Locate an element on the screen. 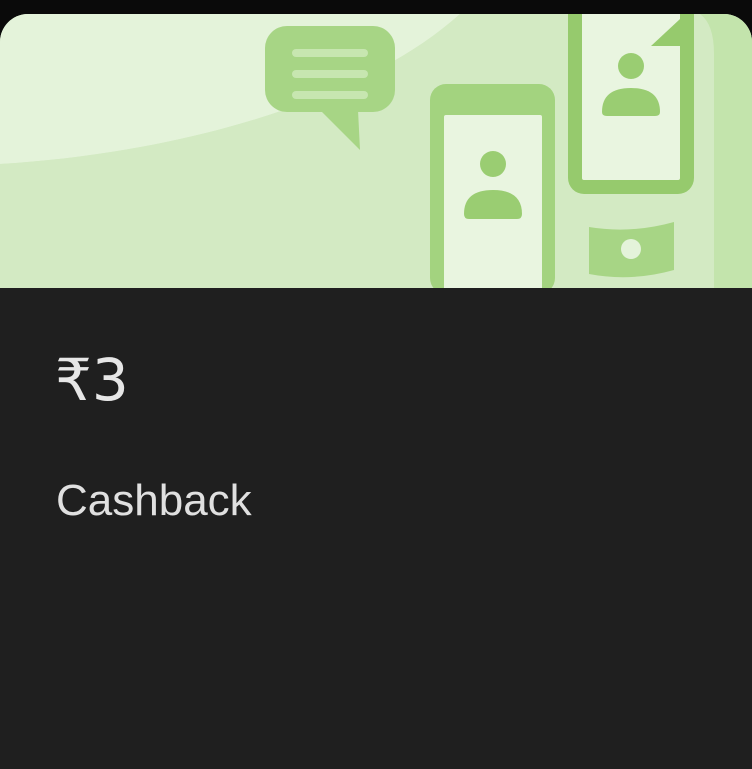  reward-amount: ₹3 is located at coordinates (92, 380).